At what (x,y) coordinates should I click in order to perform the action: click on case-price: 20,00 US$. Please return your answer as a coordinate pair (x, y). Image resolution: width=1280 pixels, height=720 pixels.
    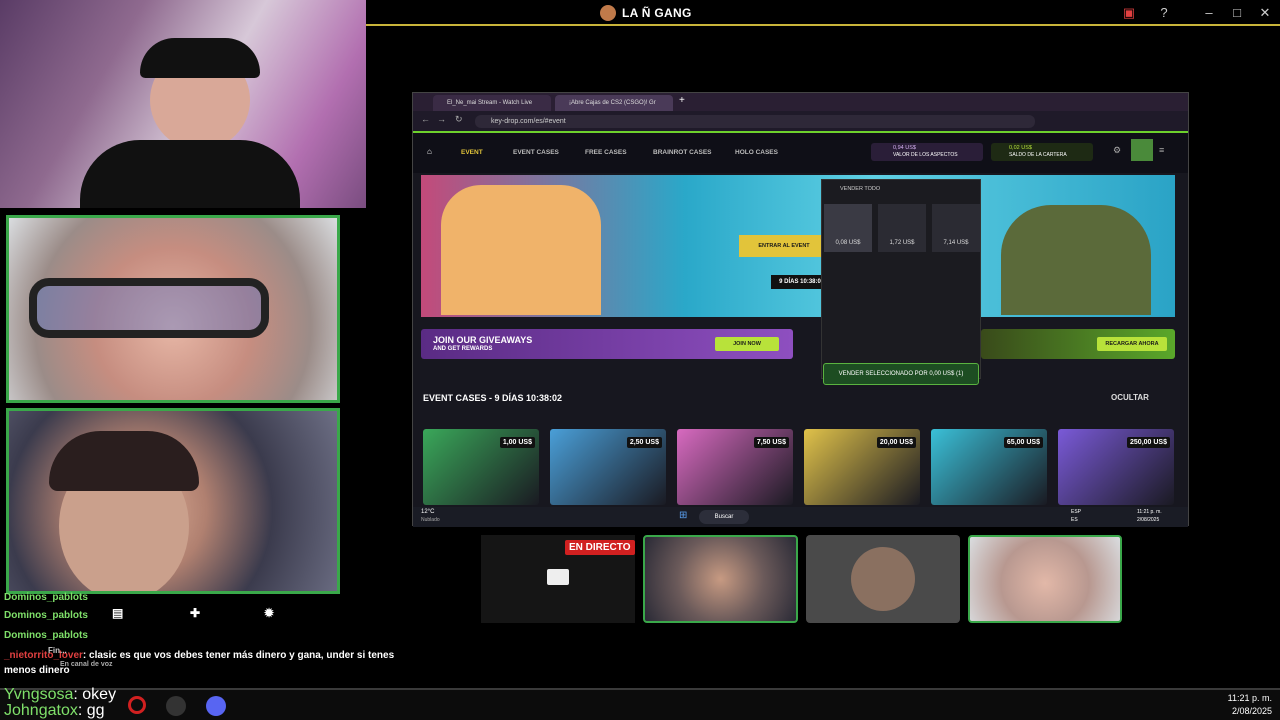
    Looking at the image, I should click on (896, 442).